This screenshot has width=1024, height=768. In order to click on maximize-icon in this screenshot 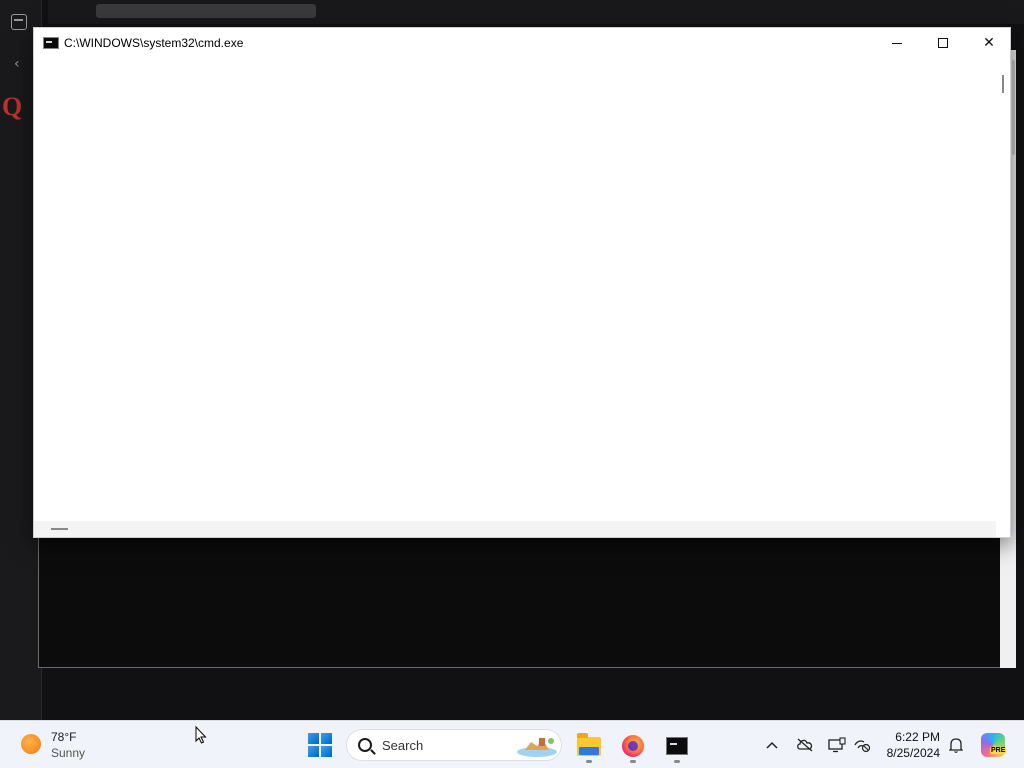, I will do `click(943, 43)`.